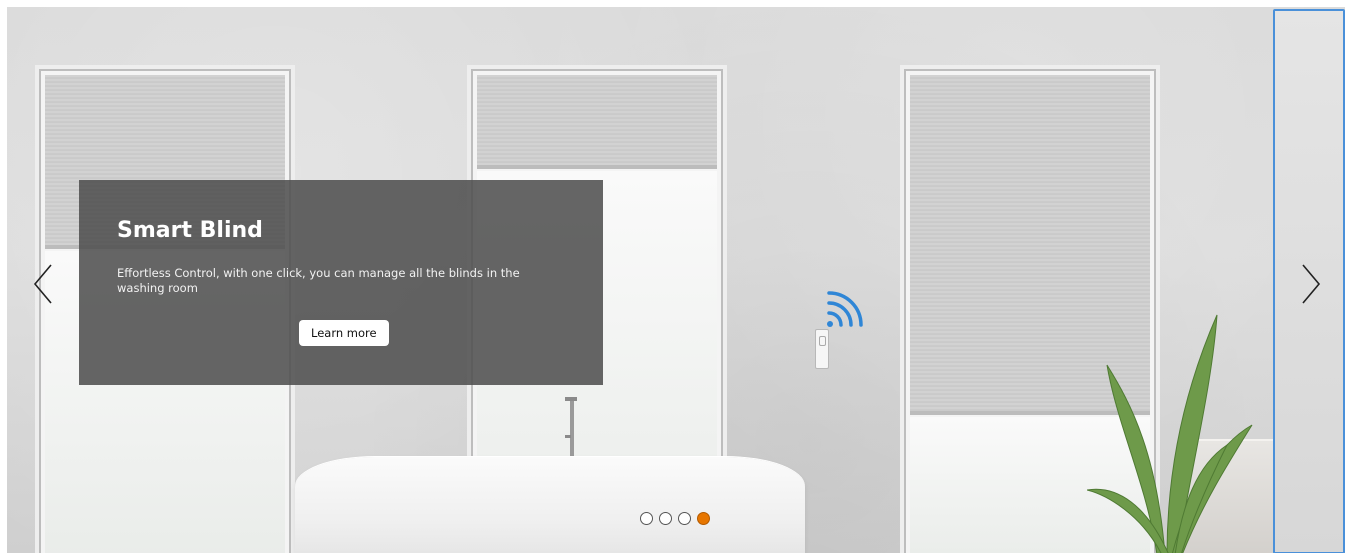  Describe the element at coordinates (572, 428) in the screenshot. I see `faucet` at that location.